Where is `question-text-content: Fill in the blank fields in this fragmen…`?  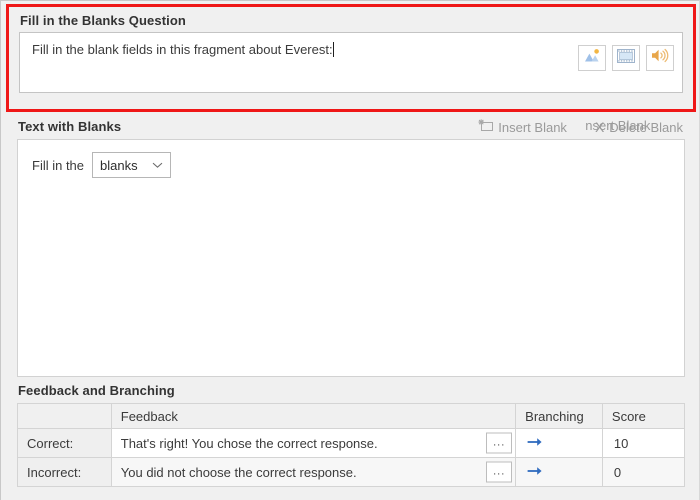
question-text-content: Fill in the blank fields in this fragmen… is located at coordinates (182, 49).